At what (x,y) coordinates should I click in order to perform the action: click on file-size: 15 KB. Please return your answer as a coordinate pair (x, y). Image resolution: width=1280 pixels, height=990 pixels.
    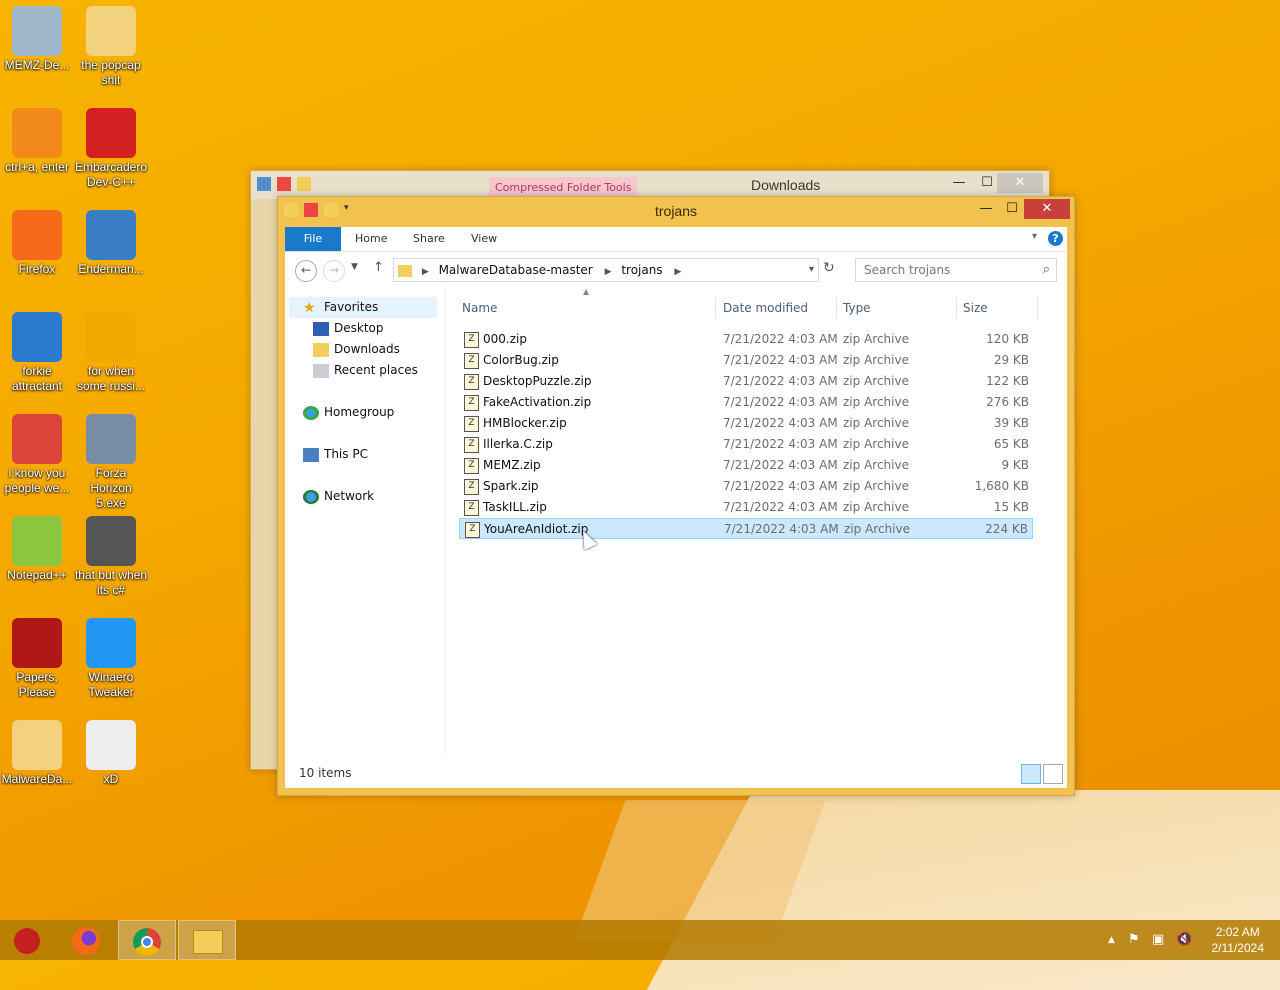
    Looking at the image, I should click on (1011, 507).